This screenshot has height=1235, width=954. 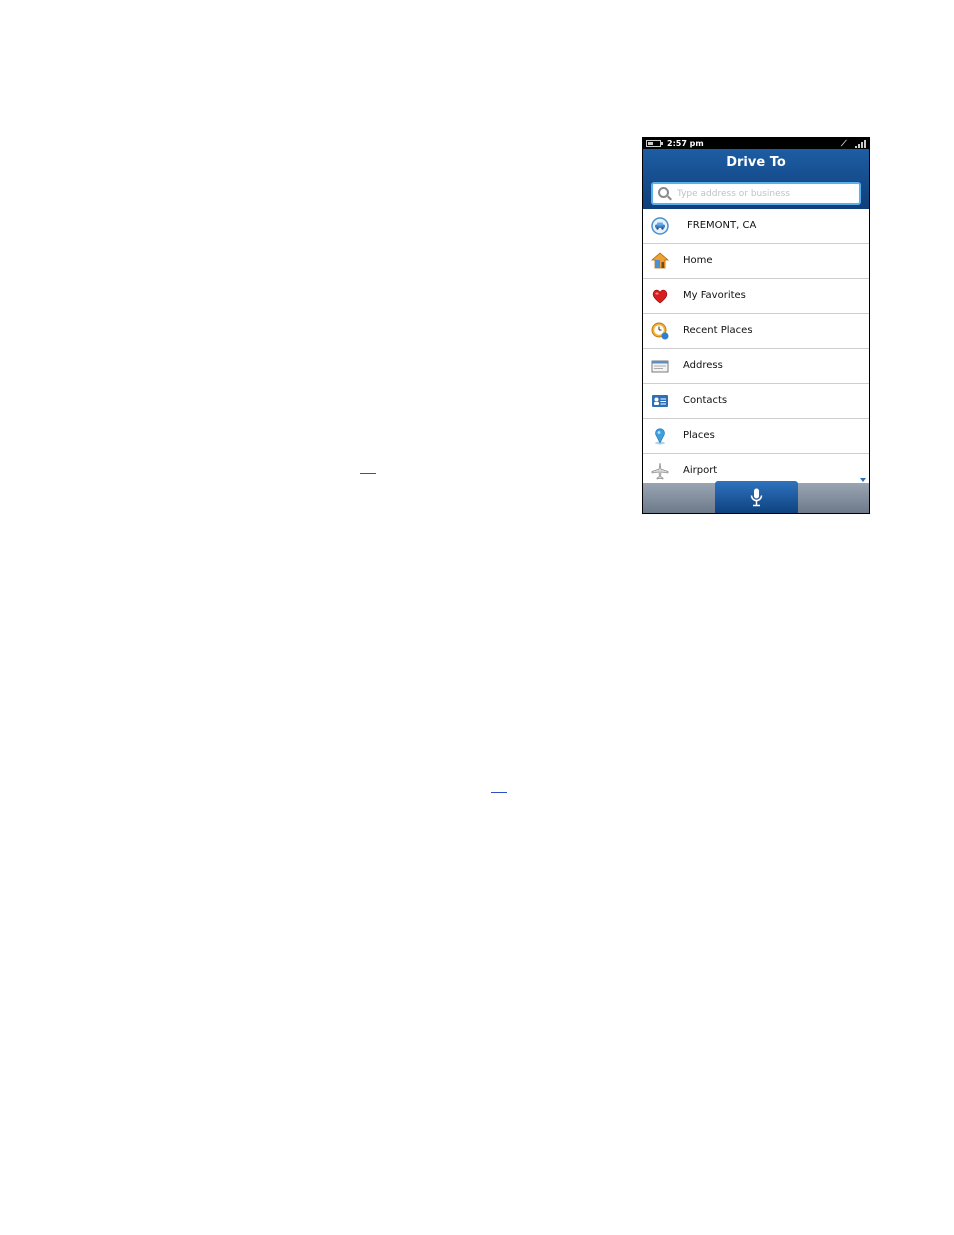 I want to click on list-item-fremont: FREMONT, CA, so click(x=756, y=226).